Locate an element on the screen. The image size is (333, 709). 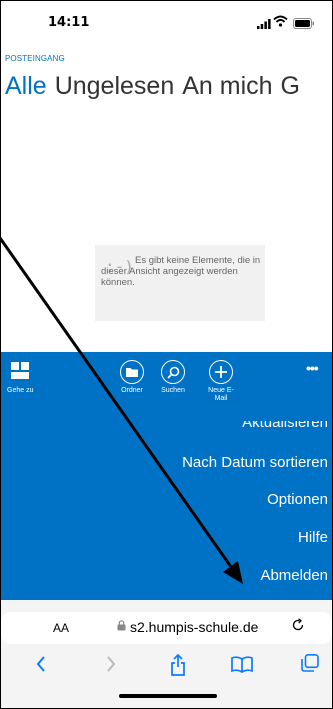
browser-address-bar: AA s2.humpis-schule.de is located at coordinates (166, 625).